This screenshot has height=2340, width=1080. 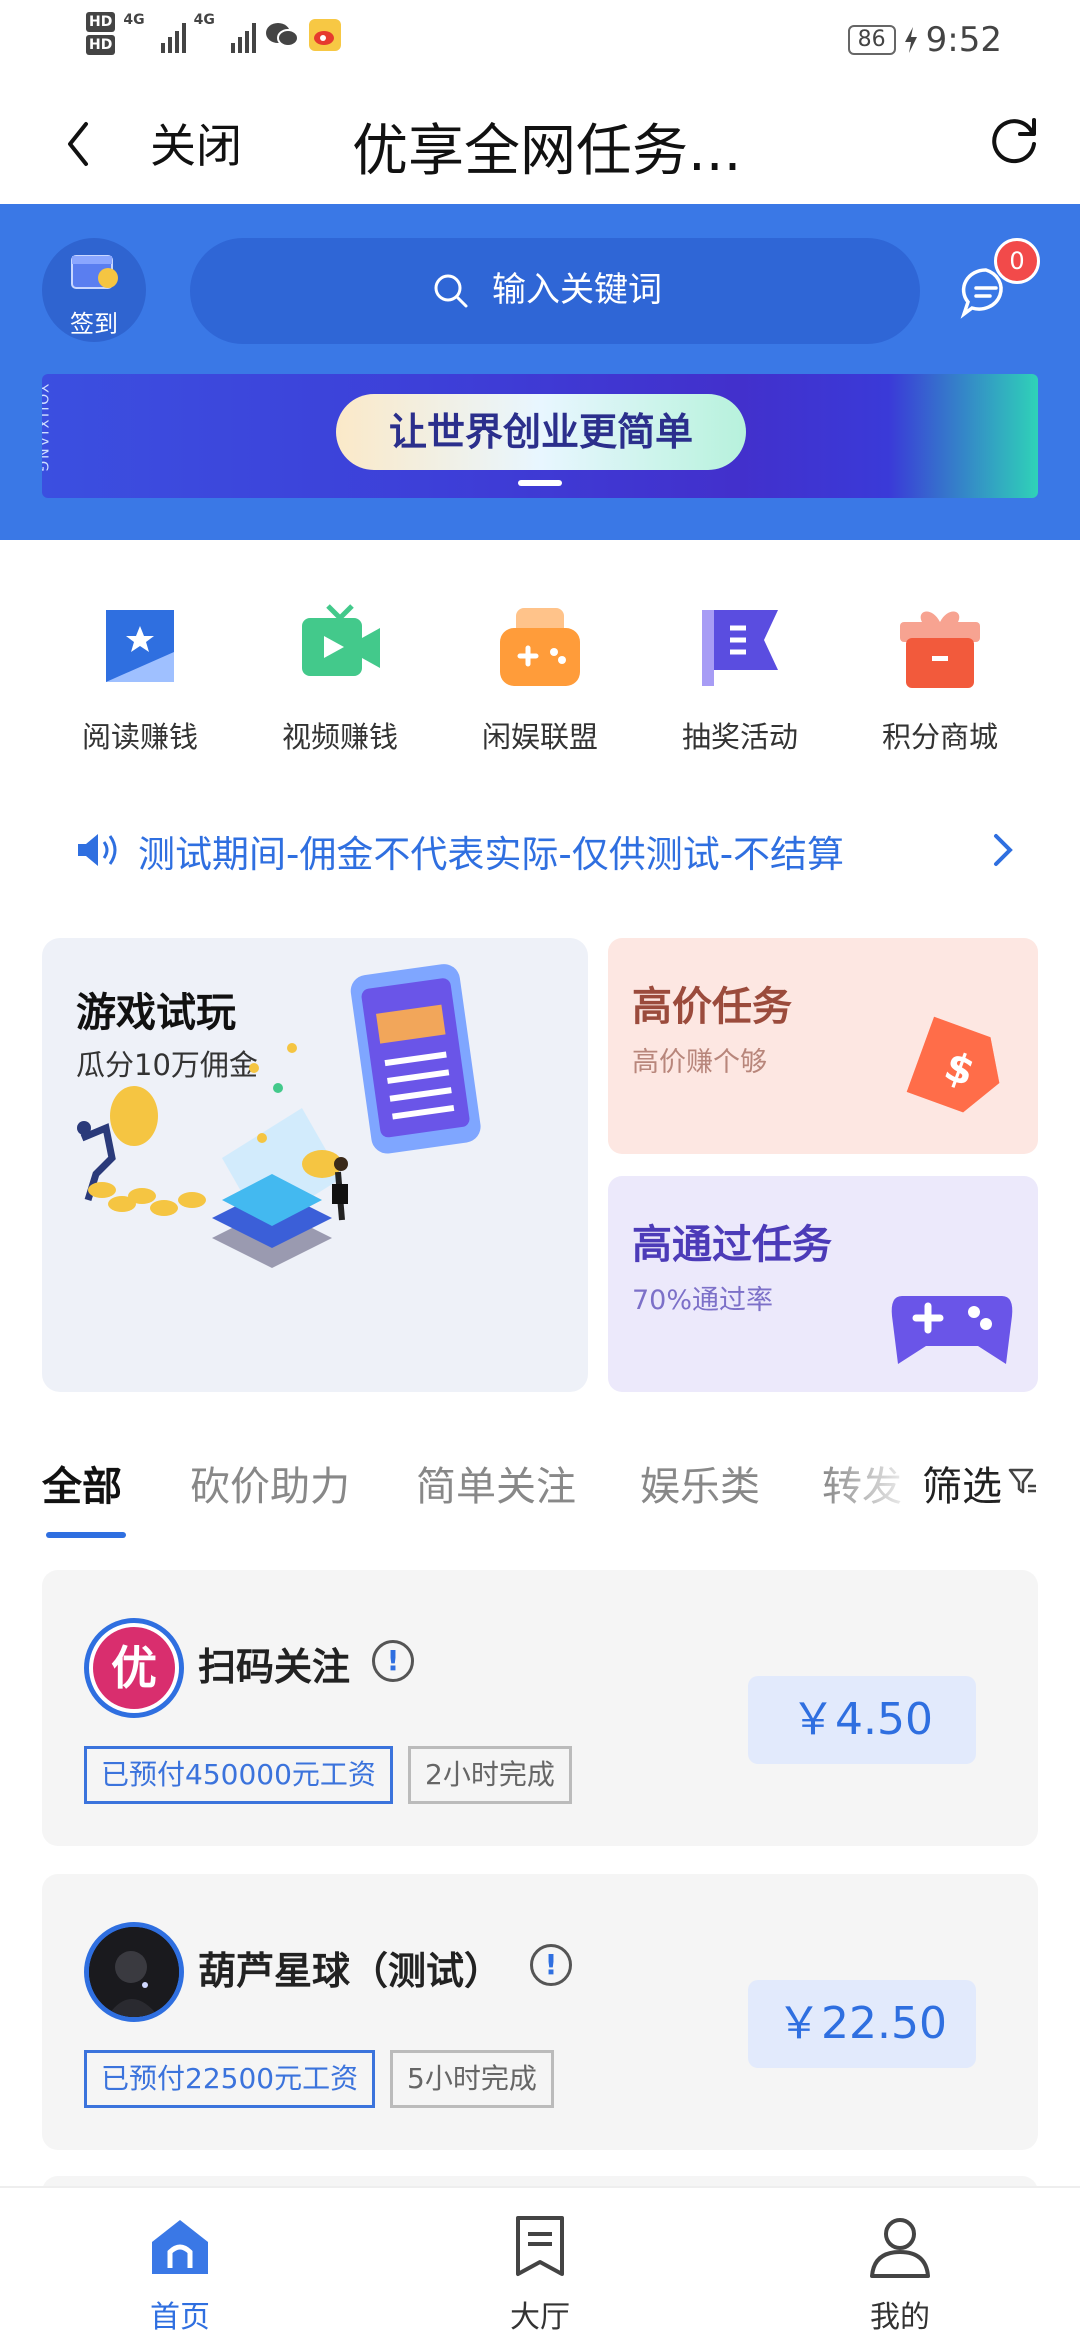 I want to click on star-flag-icon, so click(x=140, y=646).